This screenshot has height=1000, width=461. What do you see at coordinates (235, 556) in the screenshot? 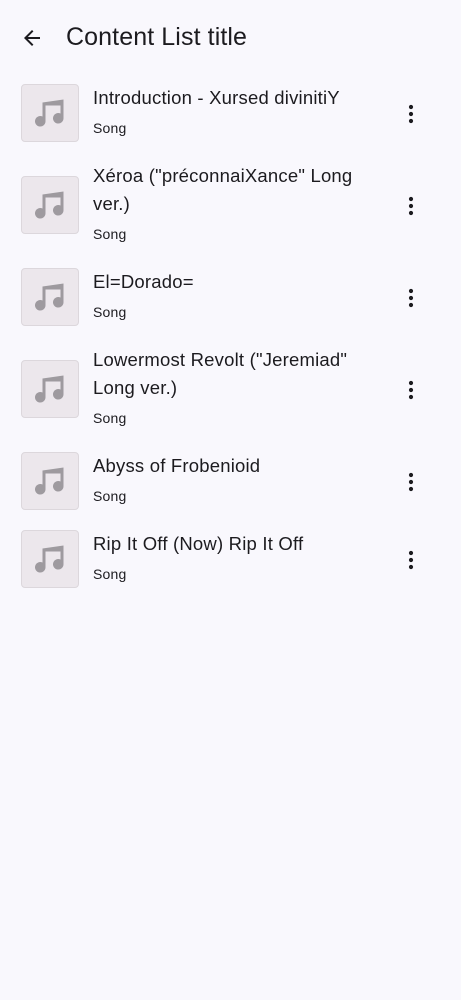
I see `item-text: Rip It Off (Now) Rip It Off Song` at bounding box center [235, 556].